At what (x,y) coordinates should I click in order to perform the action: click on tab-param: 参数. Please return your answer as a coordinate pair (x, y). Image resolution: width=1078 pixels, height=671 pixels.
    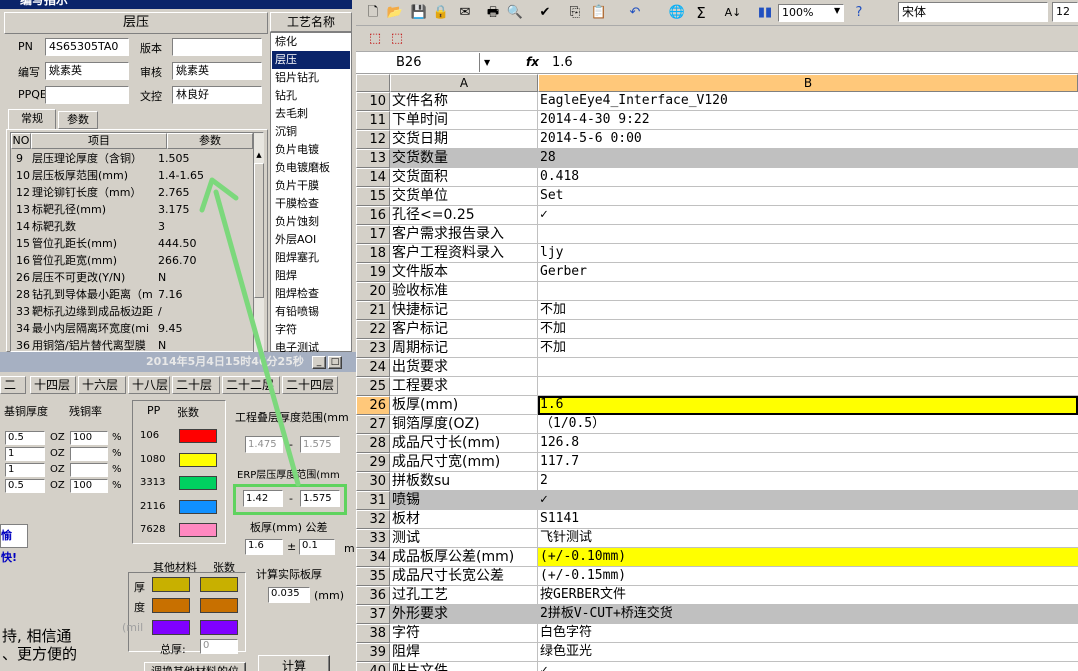
    Looking at the image, I should click on (78, 120).